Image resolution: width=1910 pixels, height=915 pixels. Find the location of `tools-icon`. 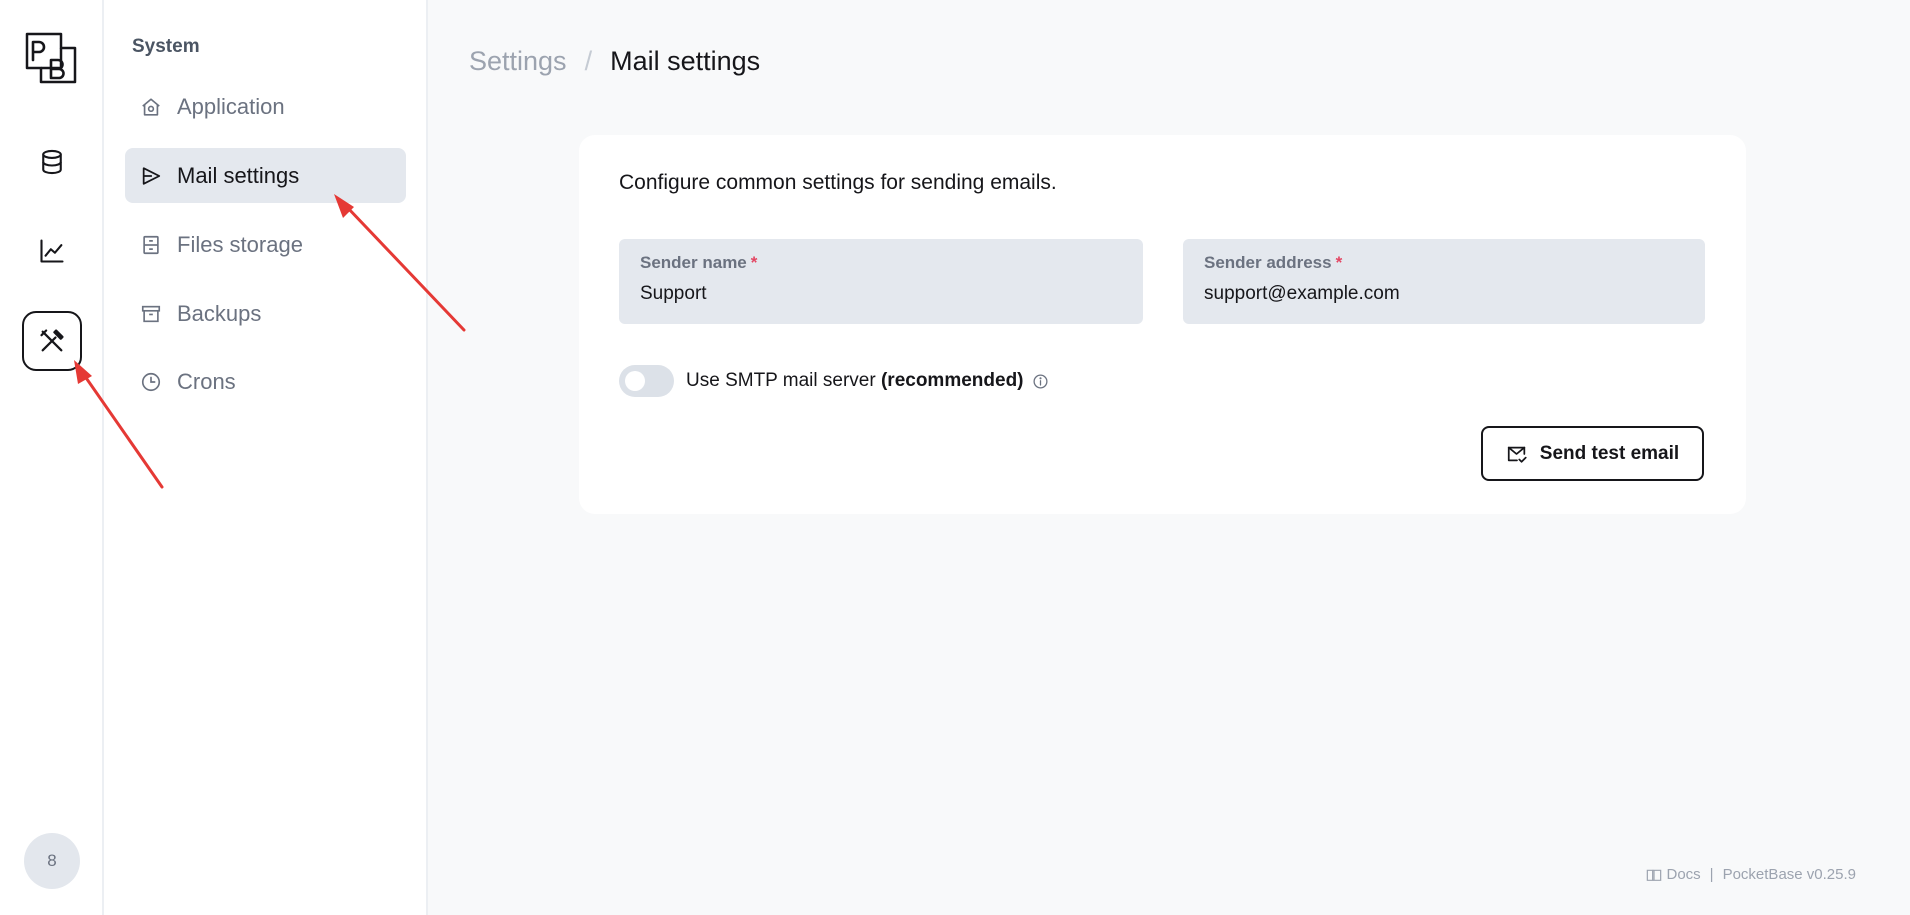

tools-icon is located at coordinates (52, 340).